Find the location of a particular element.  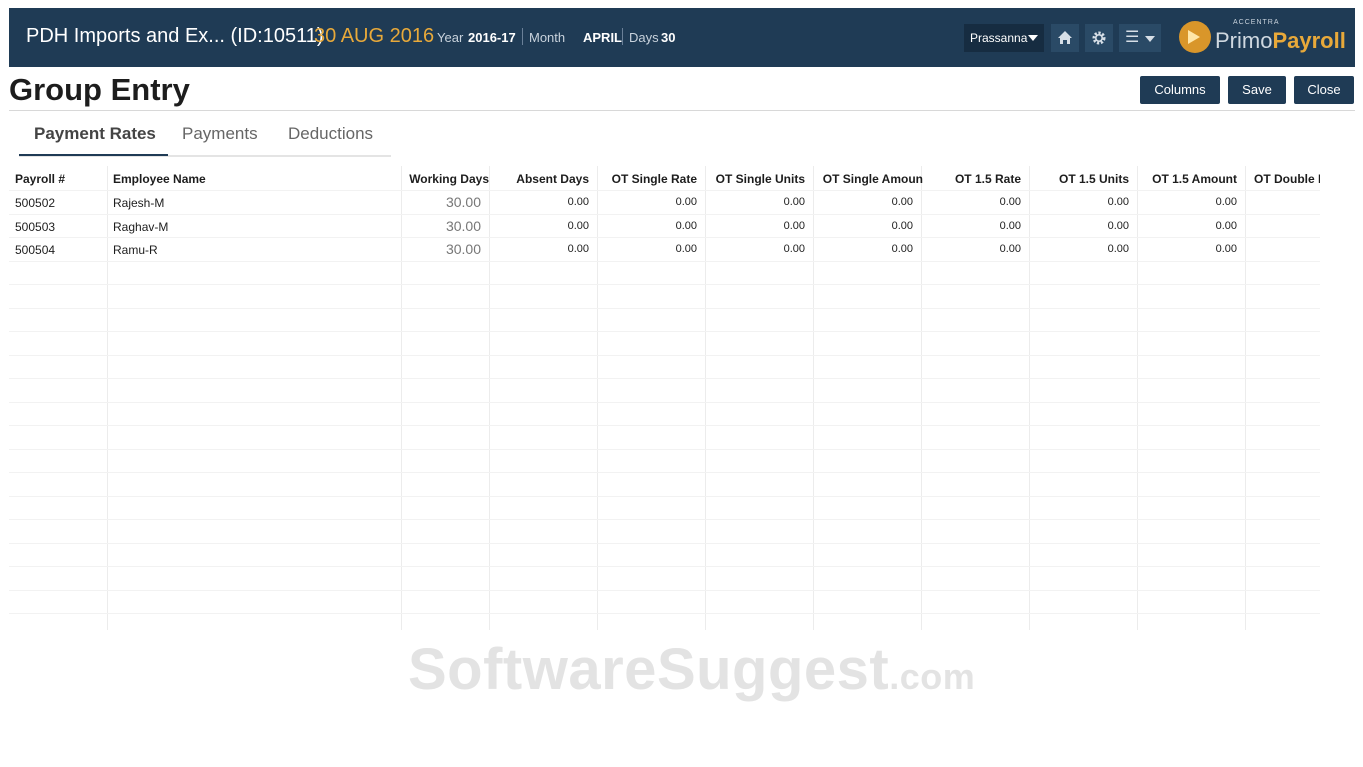

payroll-cell: 500502 is located at coordinates (35, 203).